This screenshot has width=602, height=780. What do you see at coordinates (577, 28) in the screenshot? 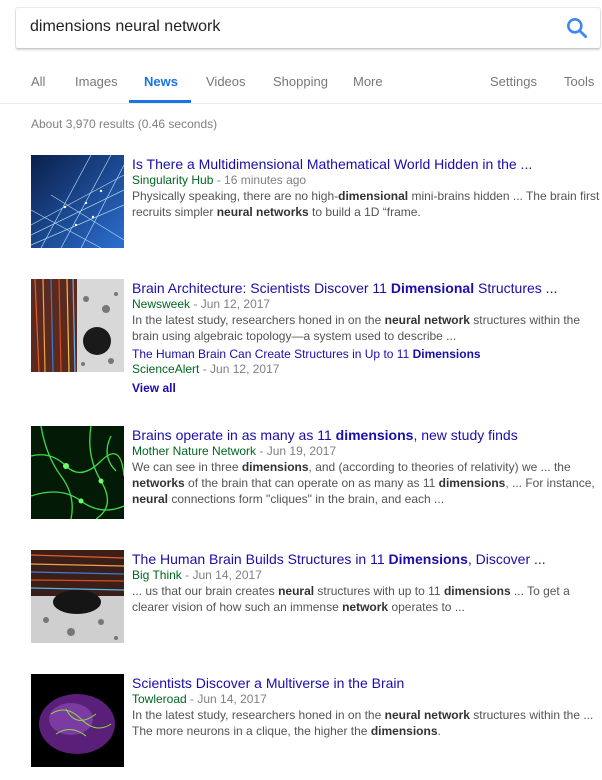
I see `search-icon` at bounding box center [577, 28].